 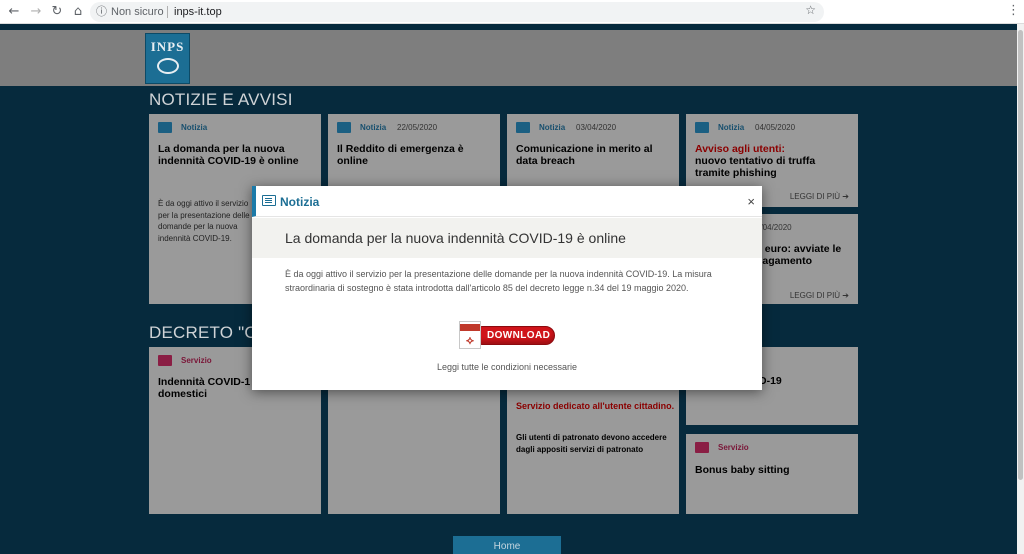 I want to click on reload-icon: ↻, so click(x=57, y=12).